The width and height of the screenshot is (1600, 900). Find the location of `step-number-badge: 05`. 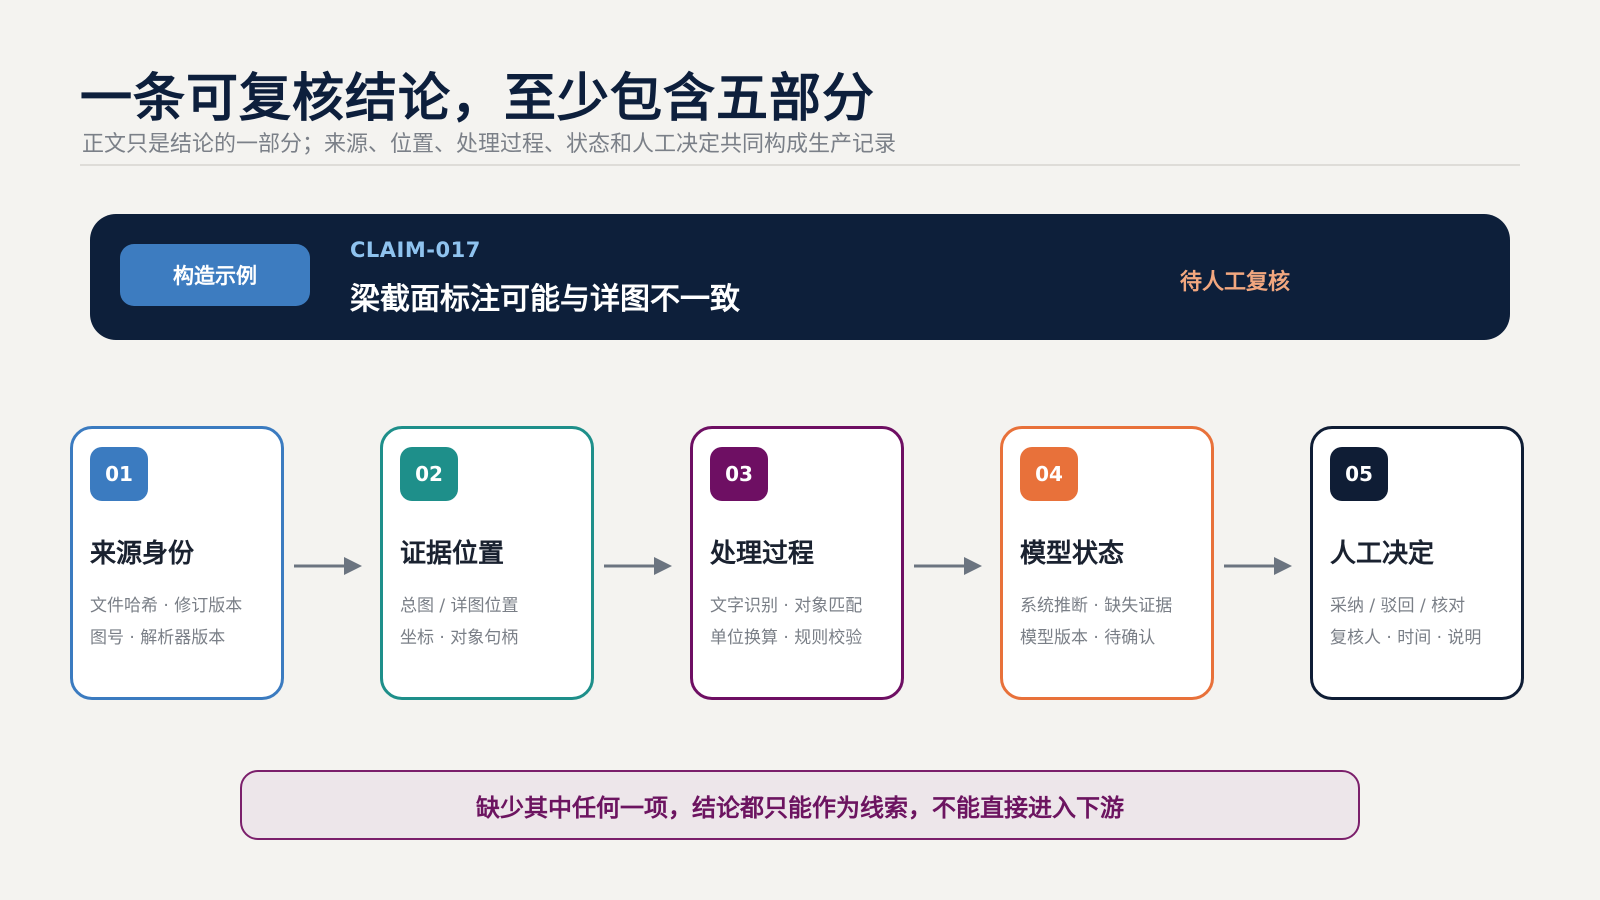

step-number-badge: 05 is located at coordinates (1359, 474).